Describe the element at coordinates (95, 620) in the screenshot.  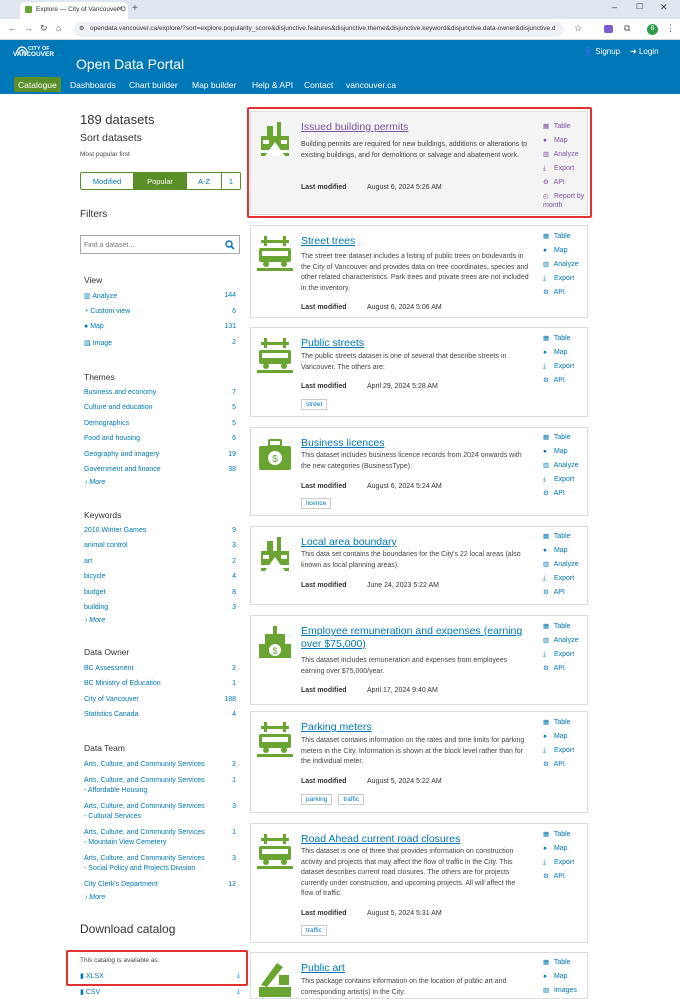
I see `keywords-more-link: › More` at that location.